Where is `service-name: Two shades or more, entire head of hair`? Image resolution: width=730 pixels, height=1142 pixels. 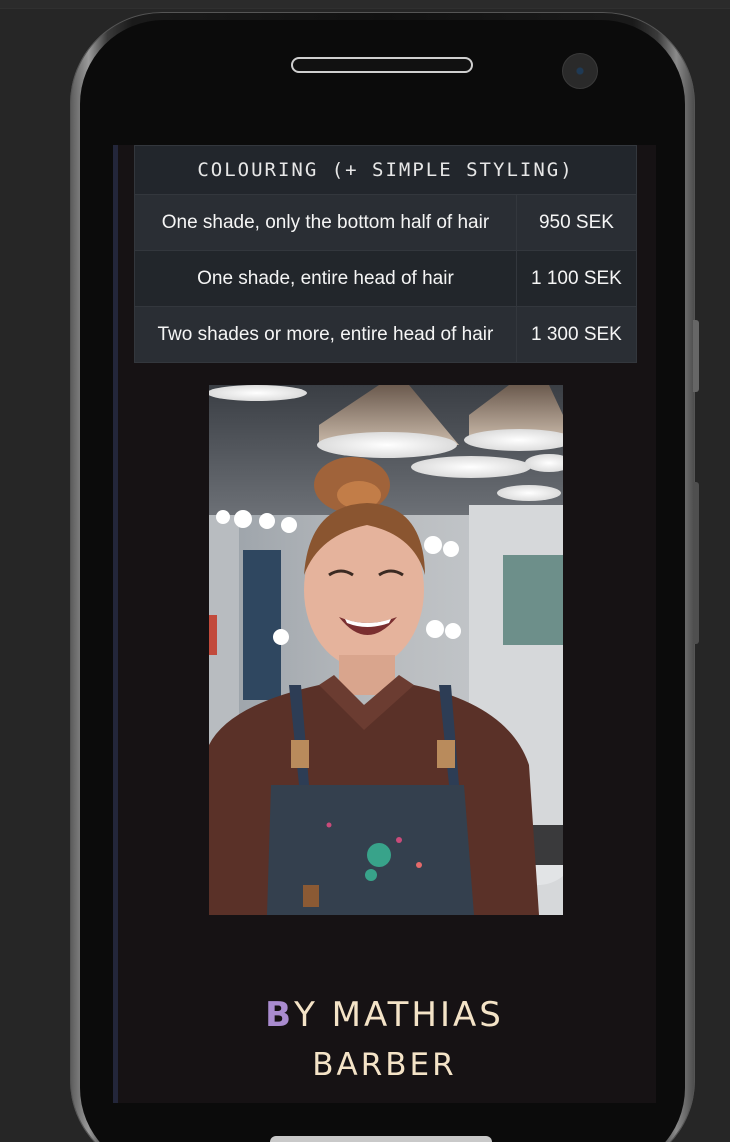 service-name: Two shades or more, entire head of hair is located at coordinates (325, 334).